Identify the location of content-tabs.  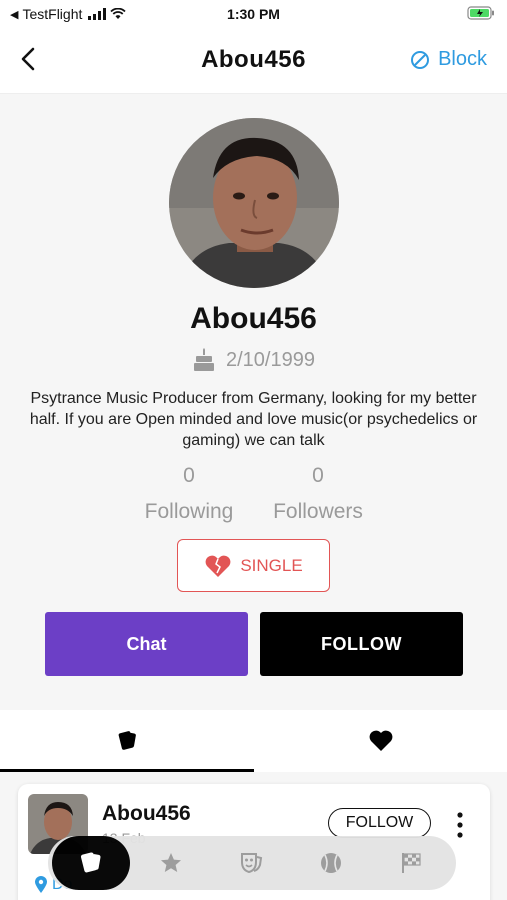
(253, 741).